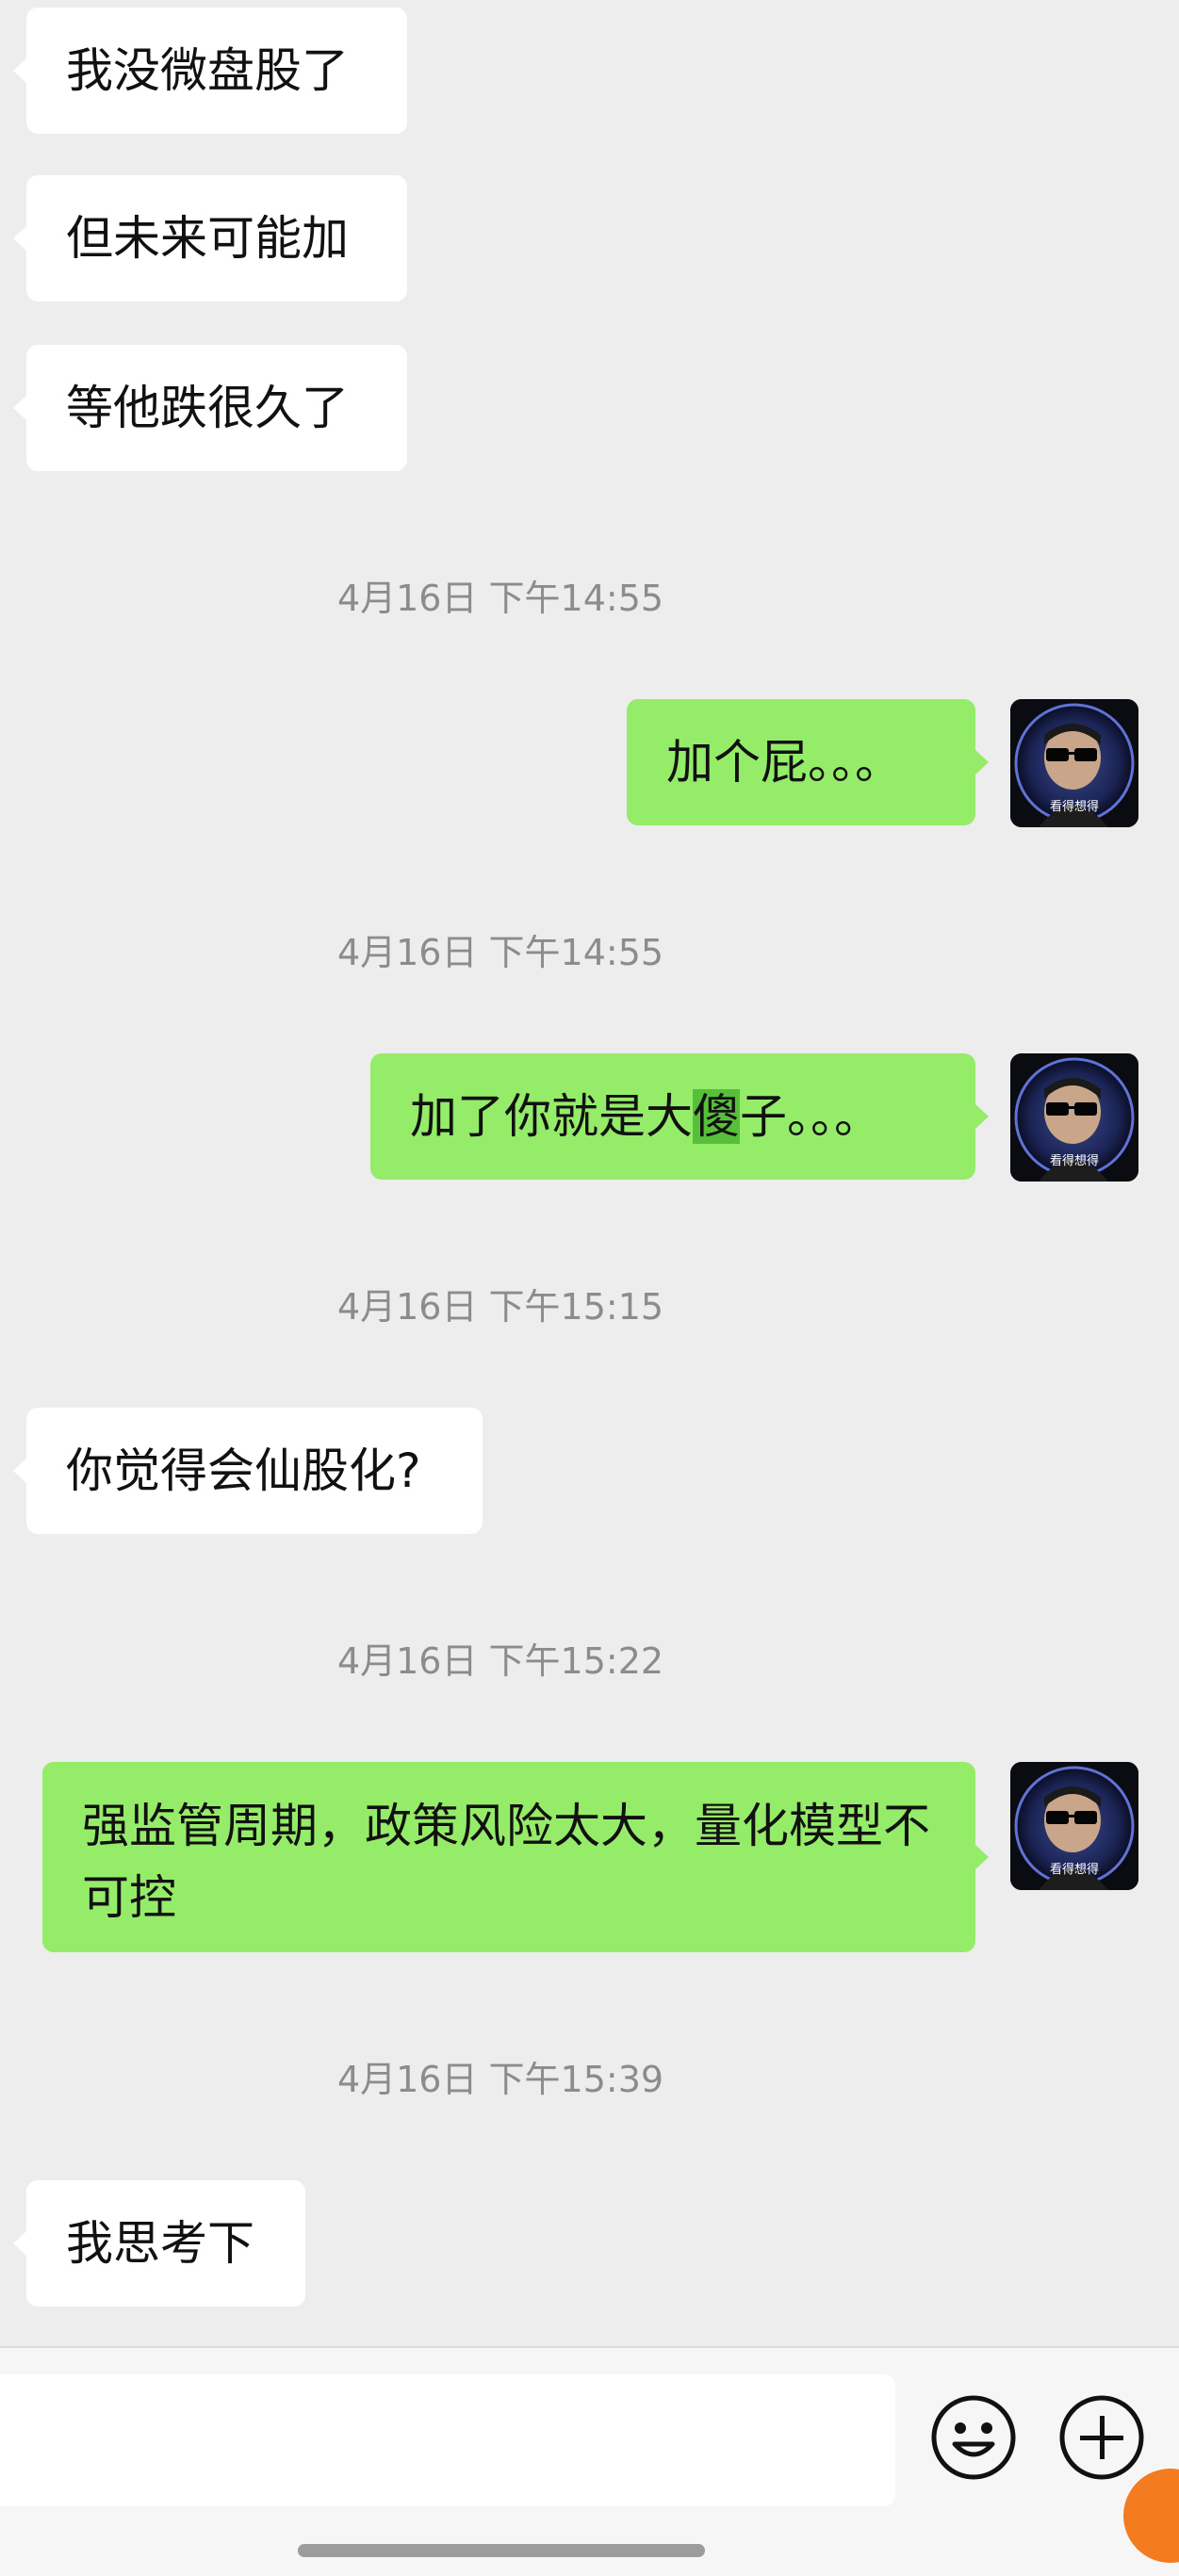 This screenshot has width=1179, height=2576. I want to click on outgoing-message: 强监管周期，政策风险太大，量化模型不可控, so click(516, 1857).